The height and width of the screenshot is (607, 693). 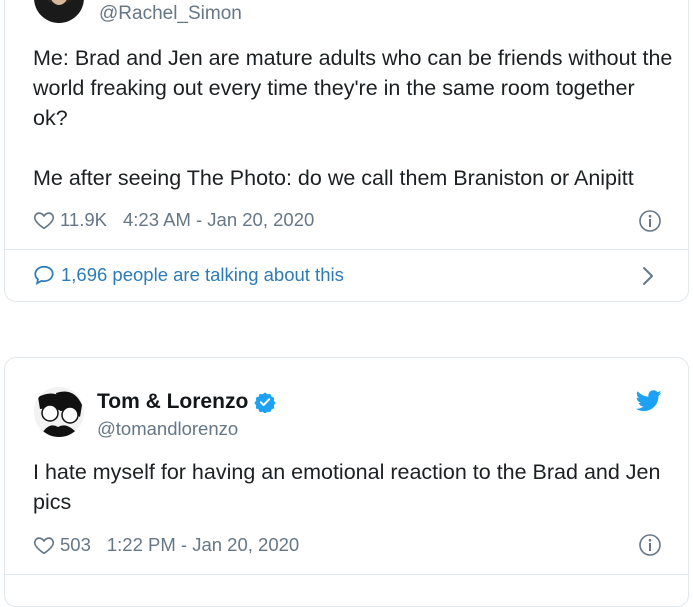 What do you see at coordinates (202, 274) in the screenshot?
I see `talking-label: 1,696 people are talking about this` at bounding box center [202, 274].